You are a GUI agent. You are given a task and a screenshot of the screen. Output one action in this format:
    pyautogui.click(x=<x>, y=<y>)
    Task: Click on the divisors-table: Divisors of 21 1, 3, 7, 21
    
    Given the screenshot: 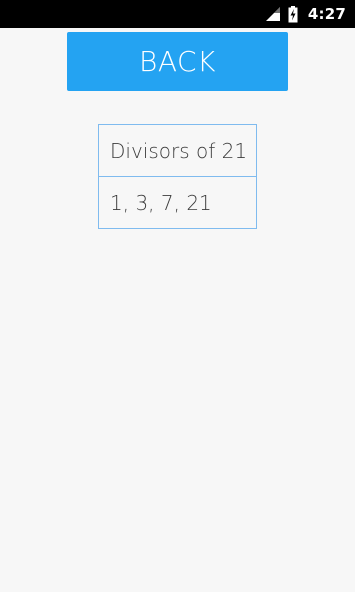 What is the action you would take?
    pyautogui.click(x=177, y=176)
    